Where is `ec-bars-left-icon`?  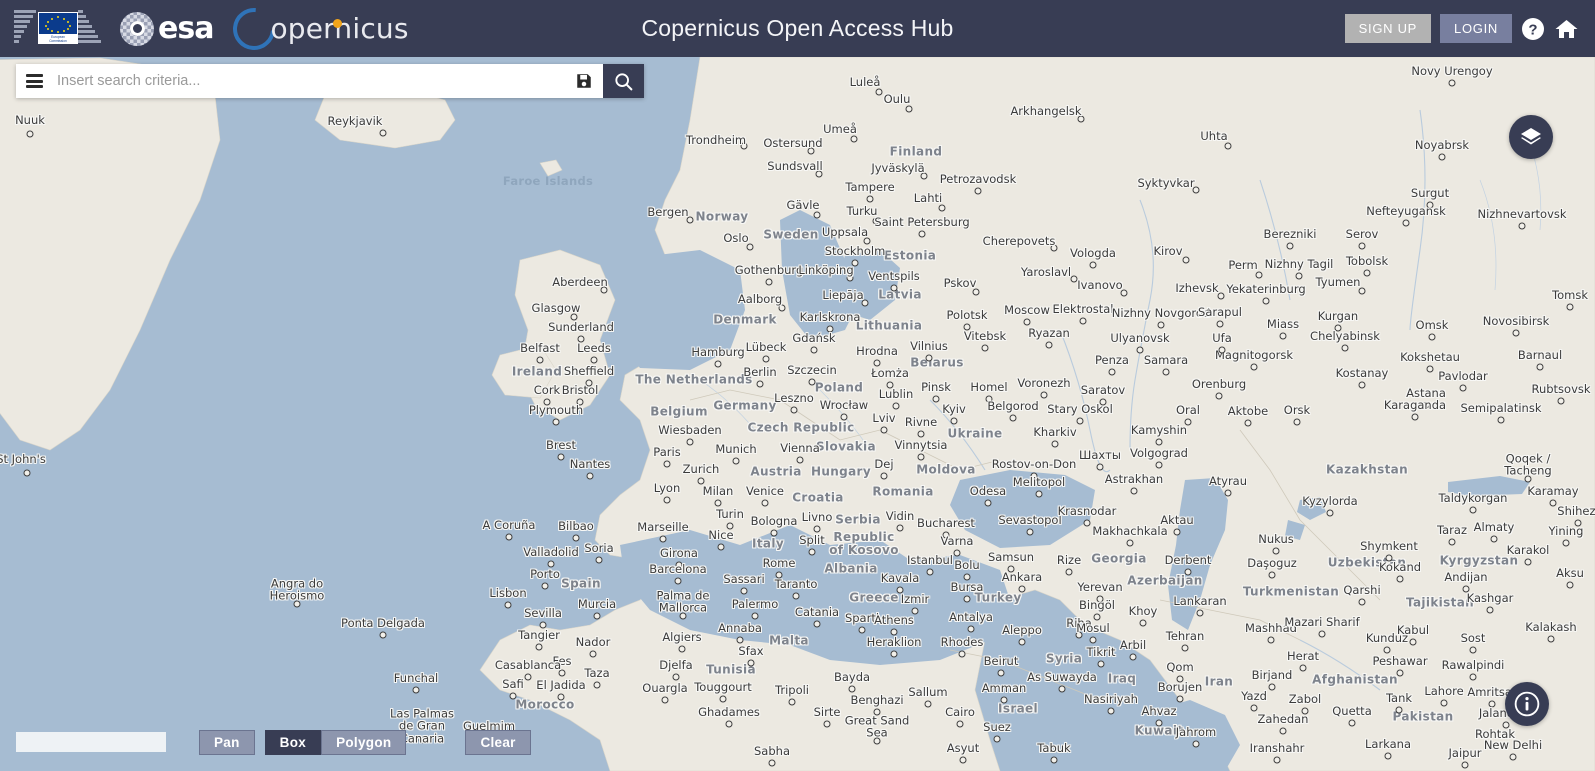
ec-bars-left-icon is located at coordinates (26, 28).